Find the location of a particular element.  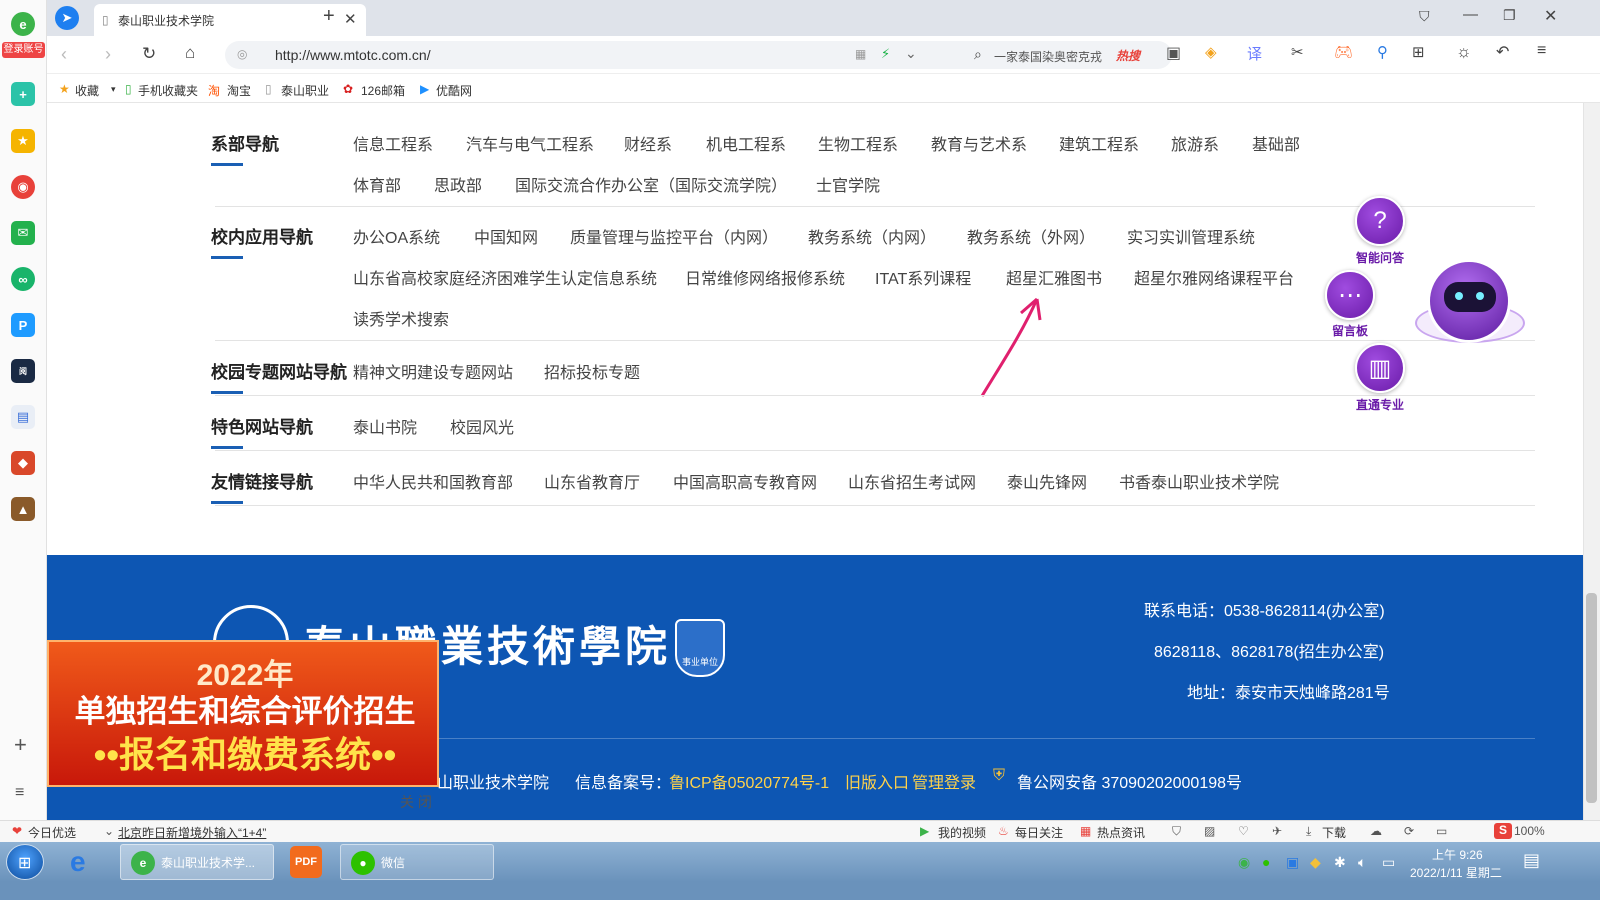

nav-link: 信息工程系 is located at coordinates (393, 143).